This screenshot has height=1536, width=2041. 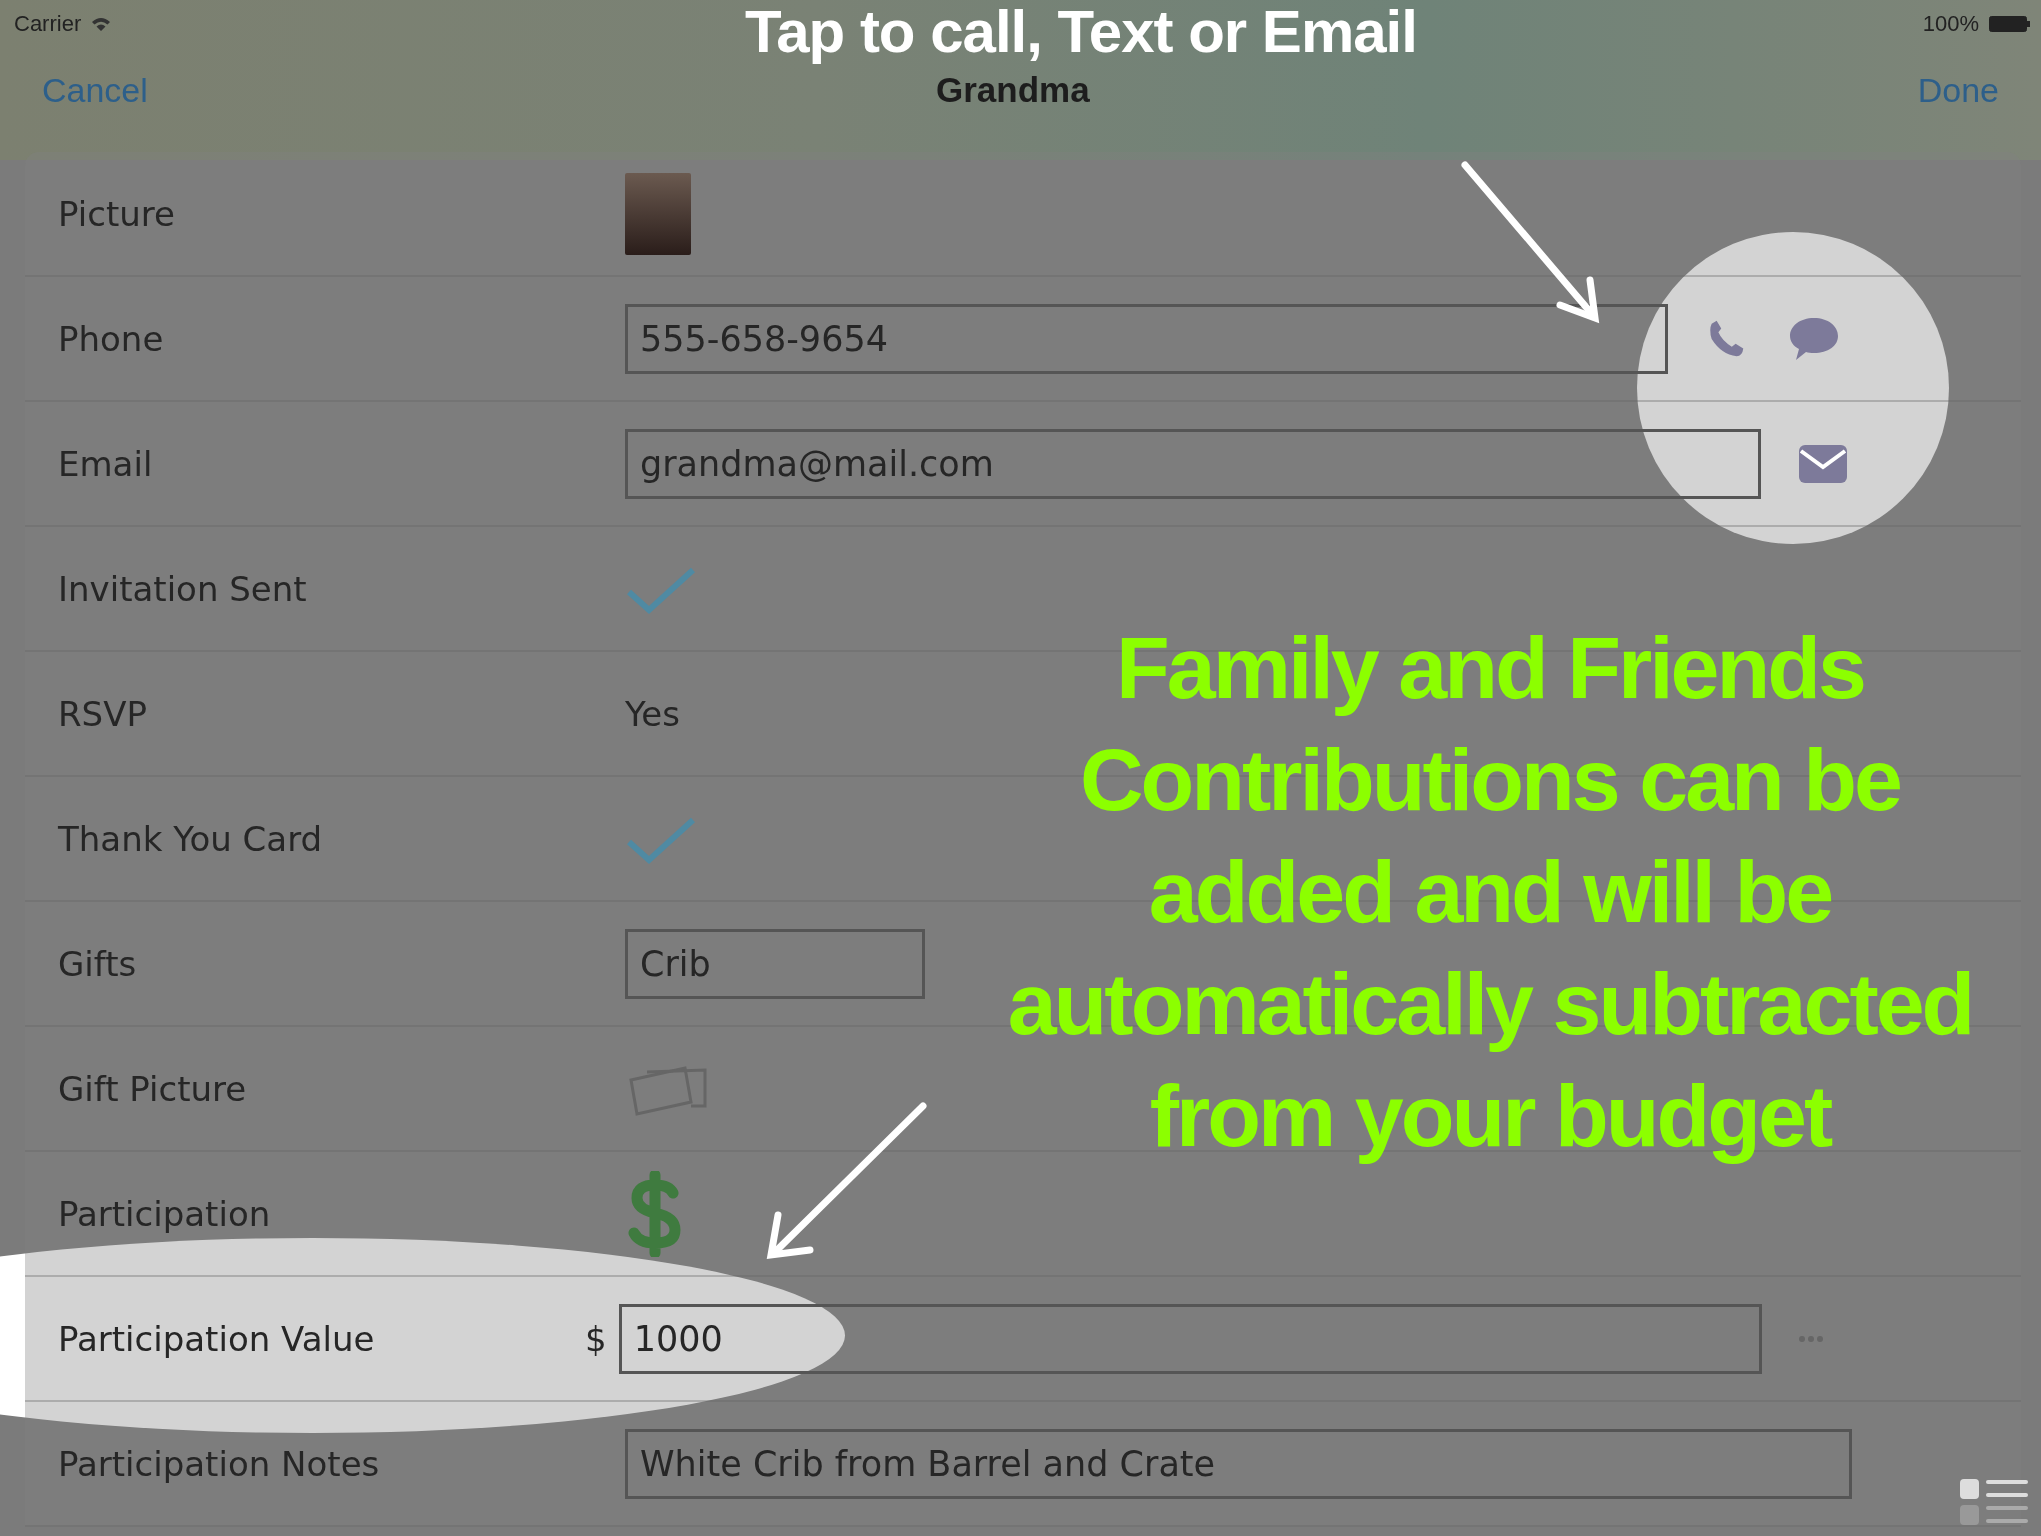 What do you see at coordinates (658, 213) in the screenshot?
I see `photo-placeholder` at bounding box center [658, 213].